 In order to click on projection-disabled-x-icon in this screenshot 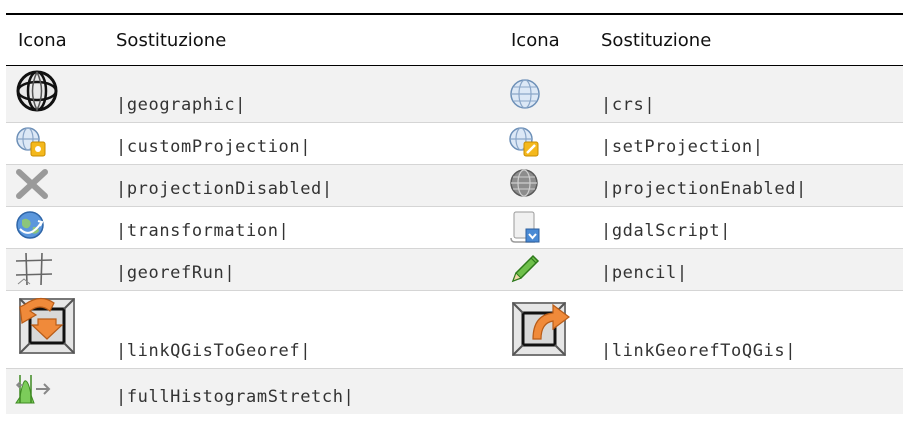, I will do `click(32, 184)`.